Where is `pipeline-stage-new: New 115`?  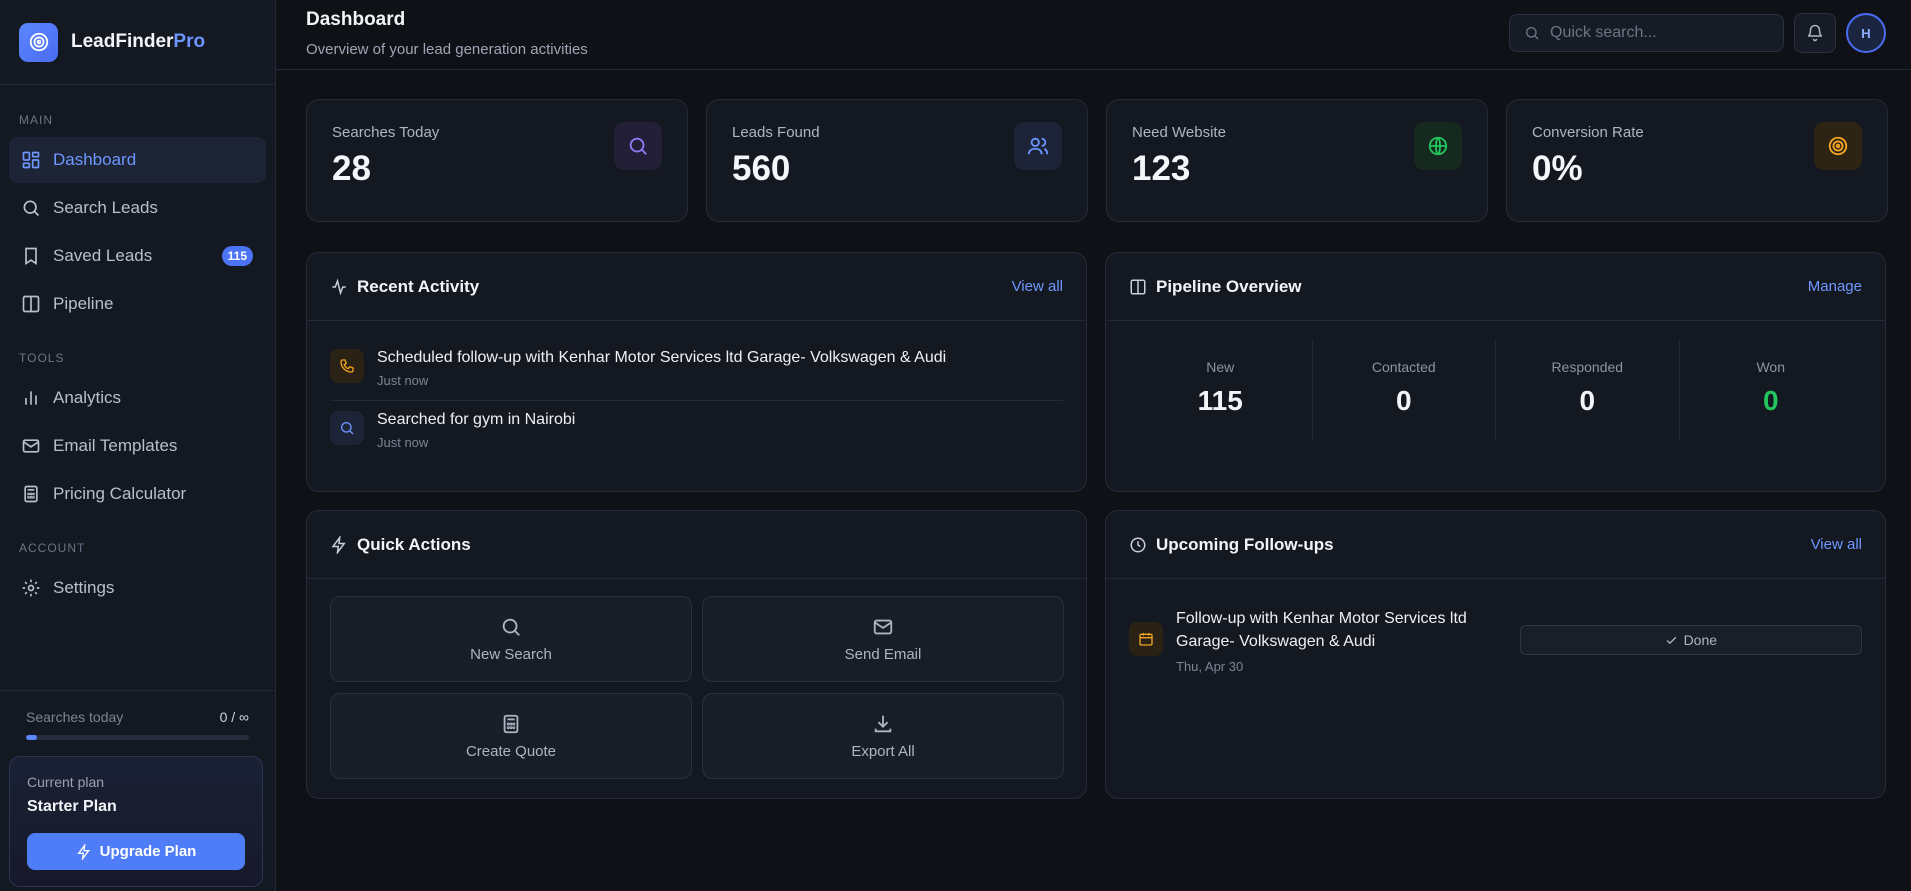
pipeline-stage-new: New 115 is located at coordinates (1220, 389).